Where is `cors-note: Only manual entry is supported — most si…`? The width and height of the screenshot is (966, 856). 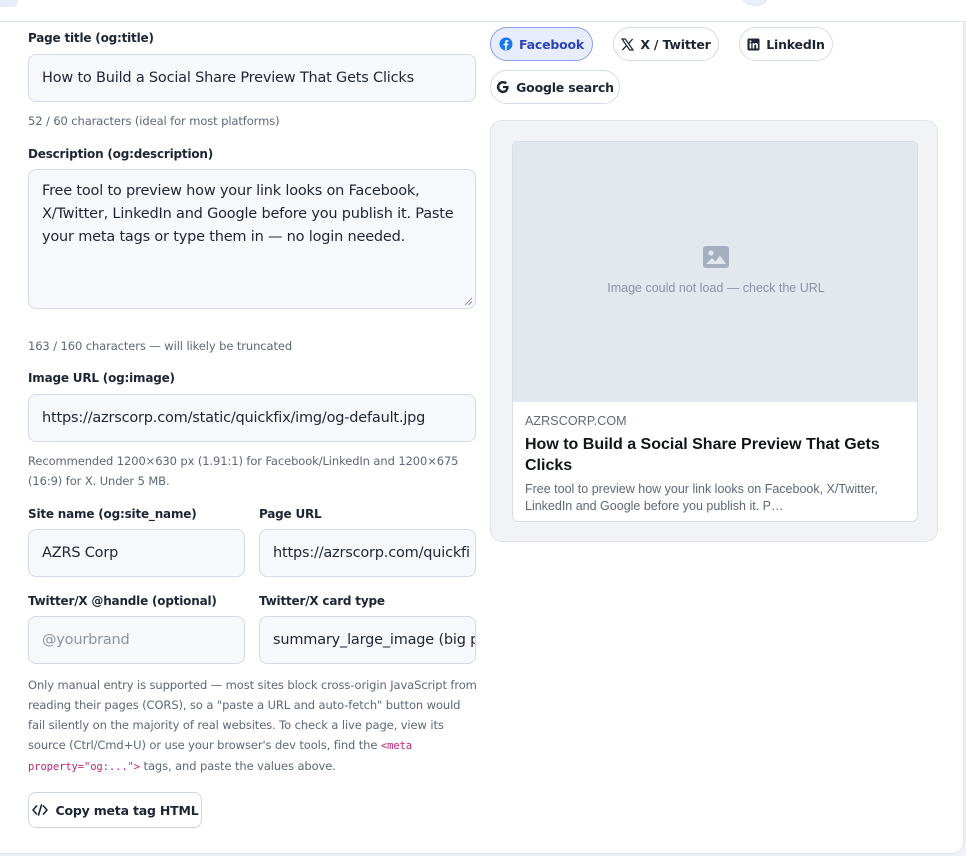 cors-note: Only manual entry is supported — most si… is located at coordinates (254, 726).